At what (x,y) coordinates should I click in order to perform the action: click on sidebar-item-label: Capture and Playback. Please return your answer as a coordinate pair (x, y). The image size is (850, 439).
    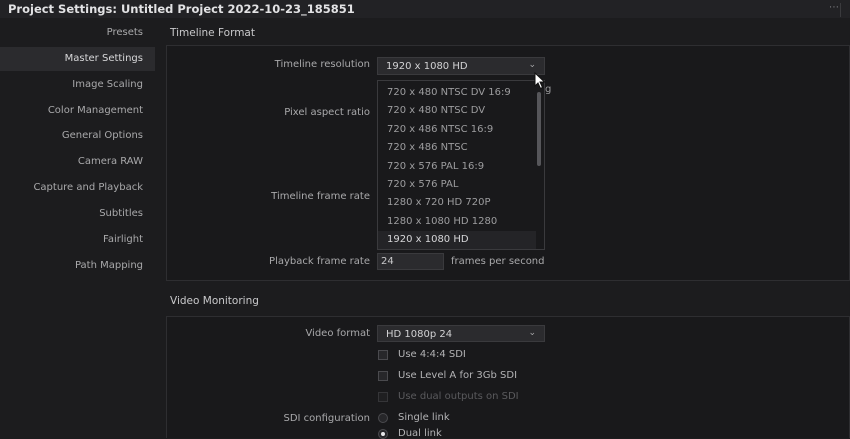
    Looking at the image, I should click on (88, 187).